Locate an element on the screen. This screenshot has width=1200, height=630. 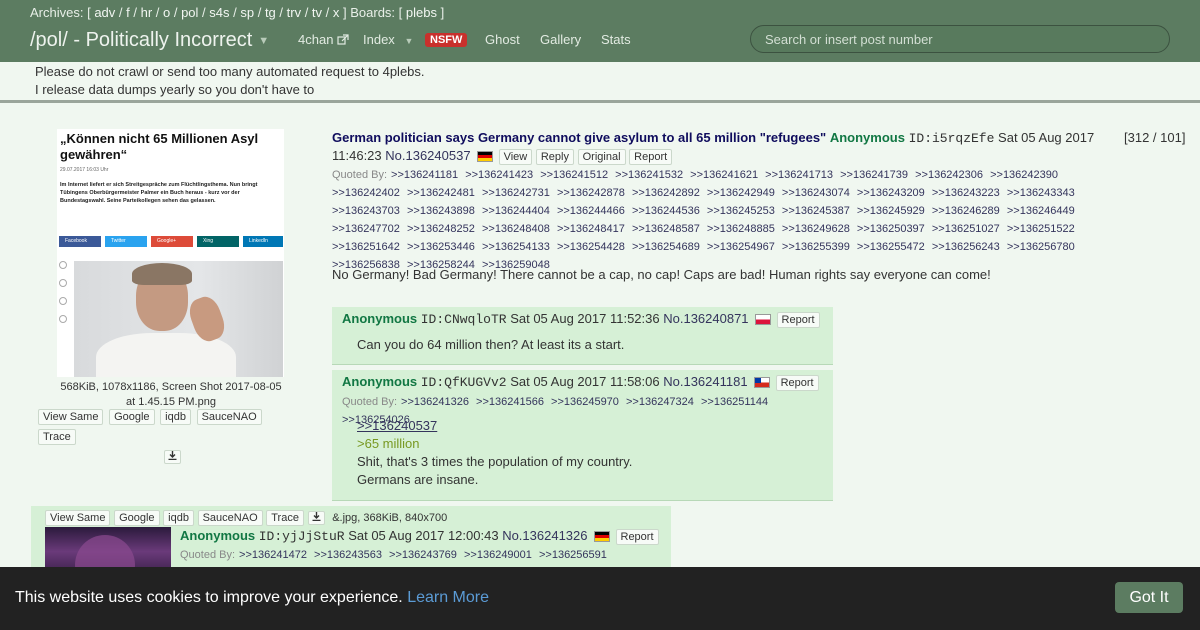
op-reply-button: Reply is located at coordinates (554, 157).